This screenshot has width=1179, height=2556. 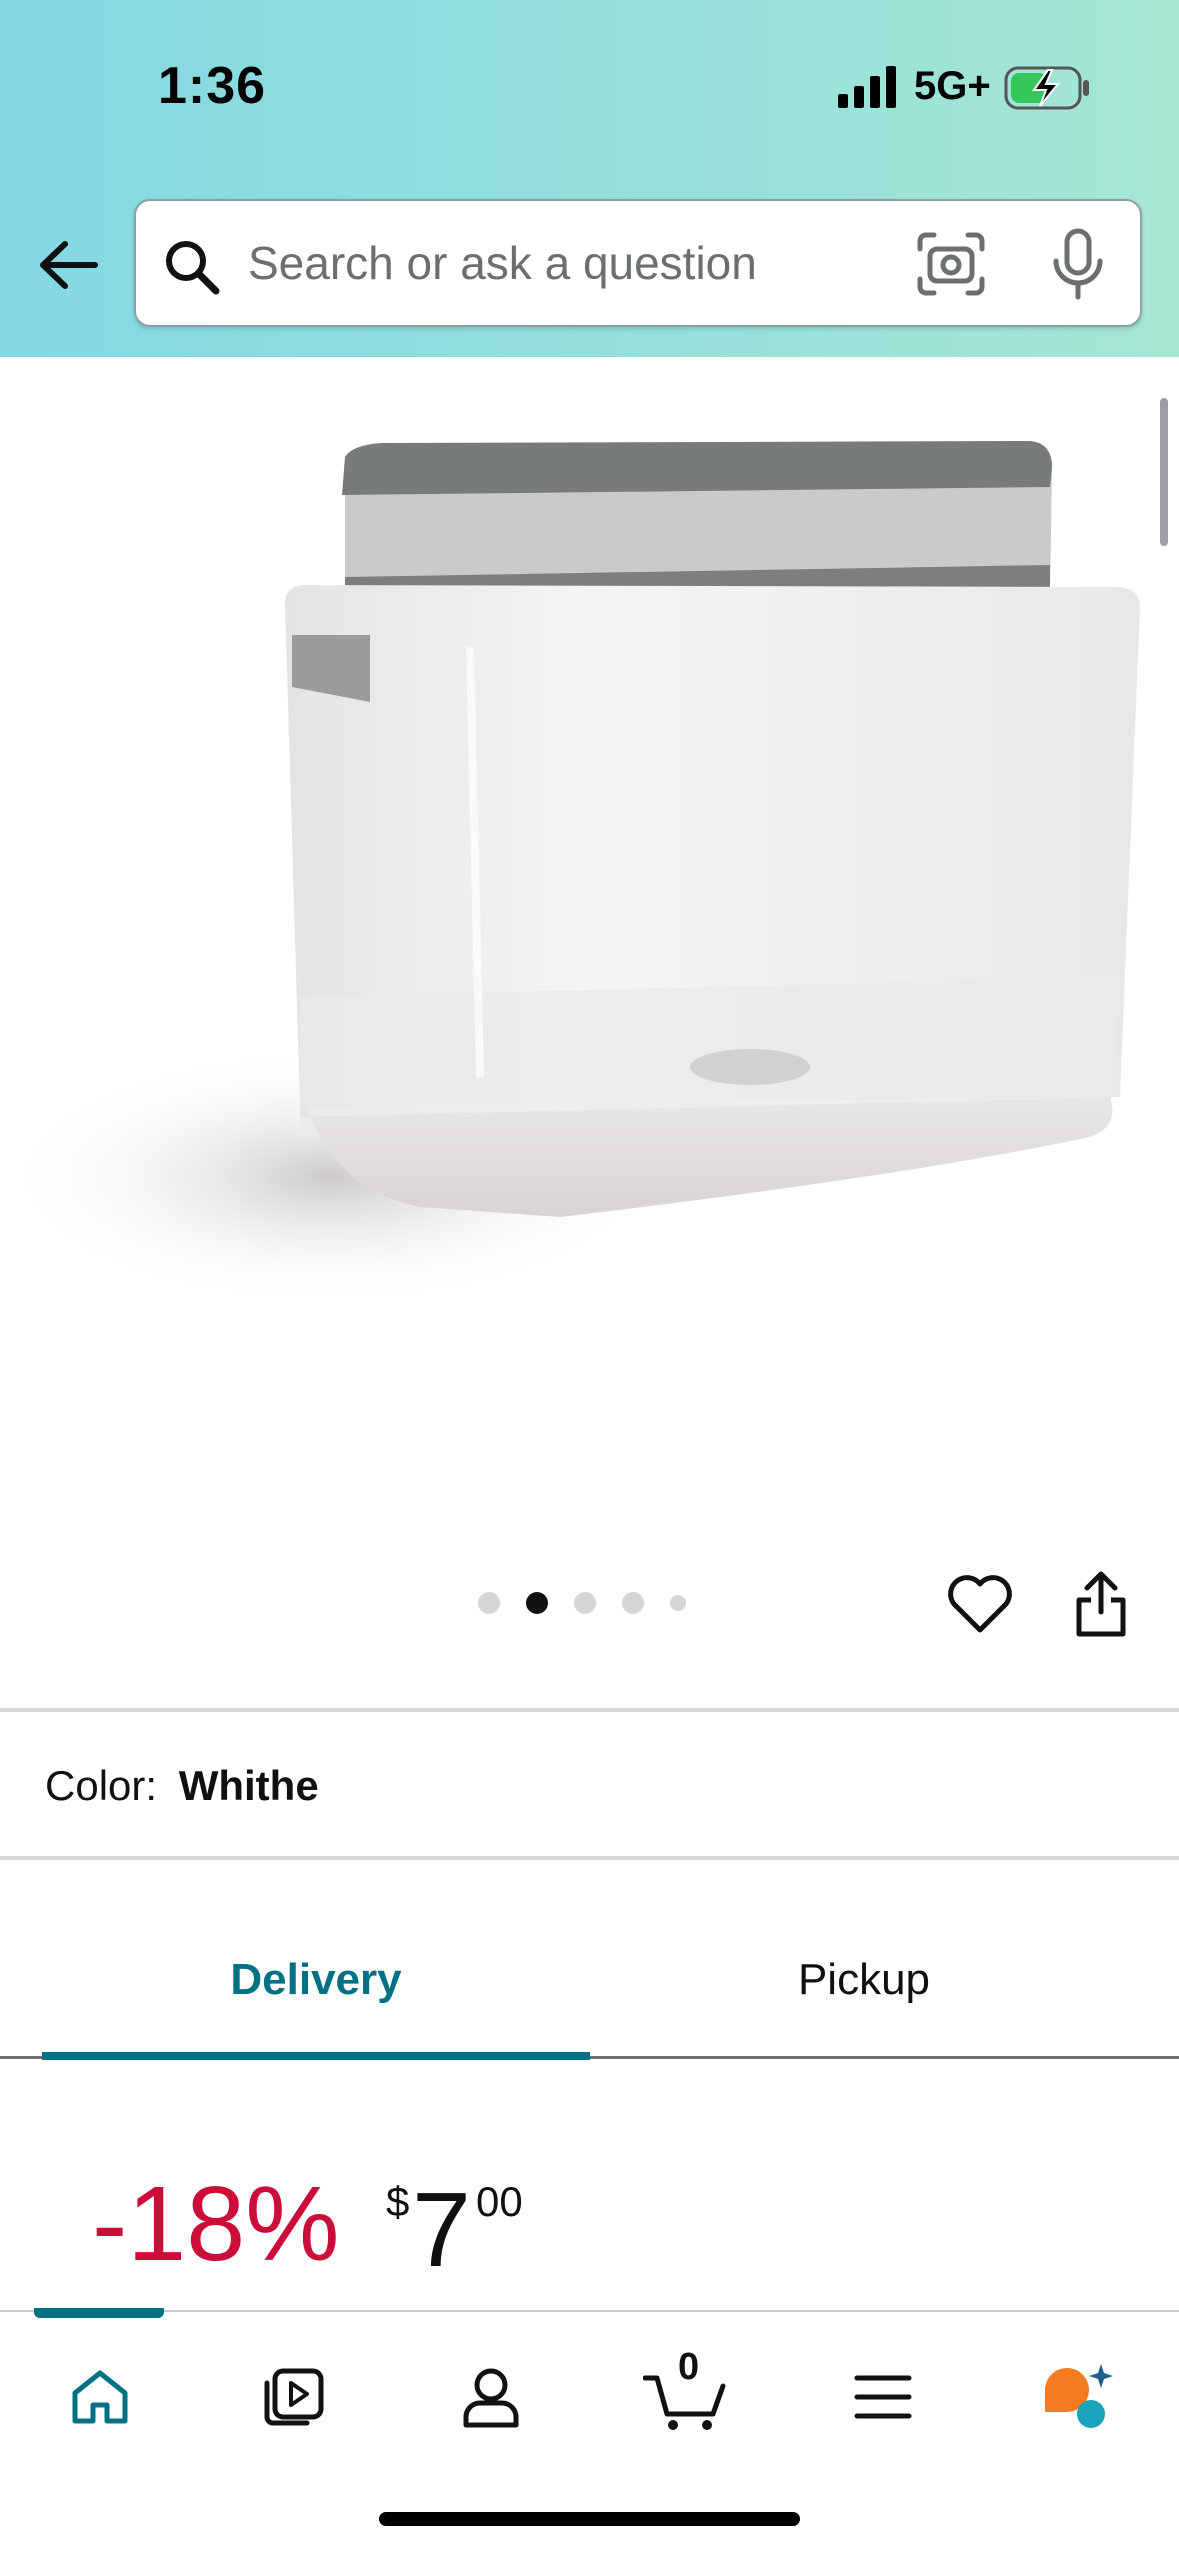 I want to click on nav-active-indicator, so click(x=99, y=2313).